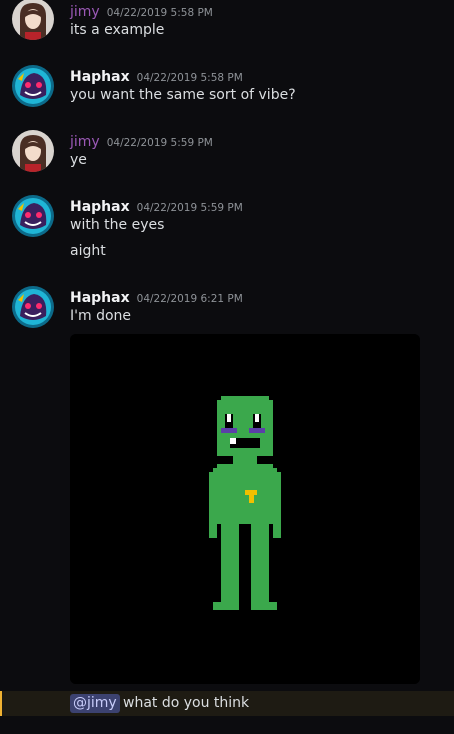 This screenshot has height=734, width=454. I want to click on message-header: Haphax 04/22/2019 5:59 PM, so click(156, 206).